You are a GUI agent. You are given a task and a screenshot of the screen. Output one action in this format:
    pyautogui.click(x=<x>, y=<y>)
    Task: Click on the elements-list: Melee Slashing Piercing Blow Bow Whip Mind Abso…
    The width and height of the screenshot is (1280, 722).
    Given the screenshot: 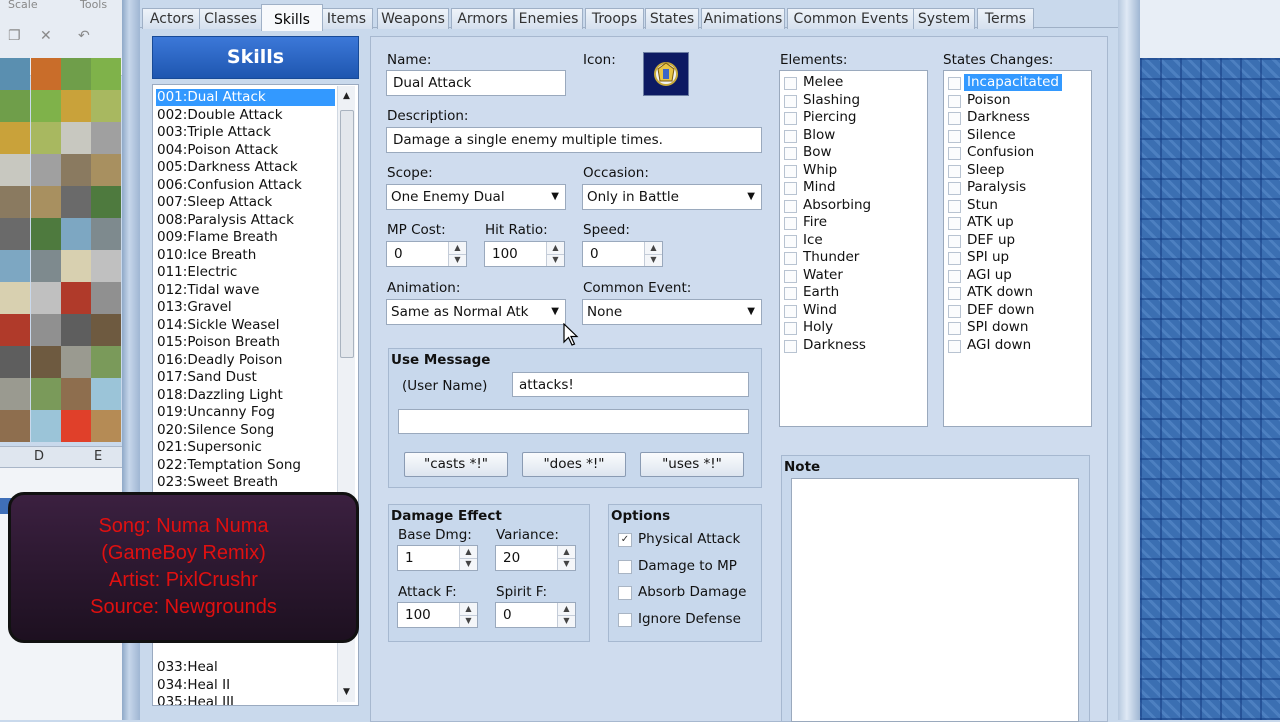 What is the action you would take?
    pyautogui.click(x=853, y=248)
    